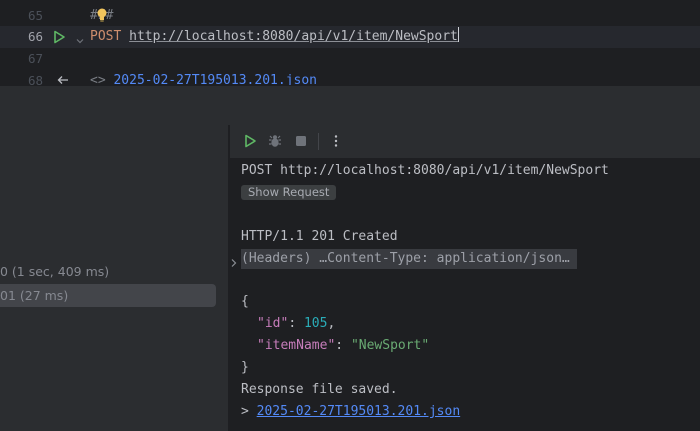 Image resolution: width=700 pixels, height=431 pixels. I want to click on json-close-brace: }, so click(245, 367).